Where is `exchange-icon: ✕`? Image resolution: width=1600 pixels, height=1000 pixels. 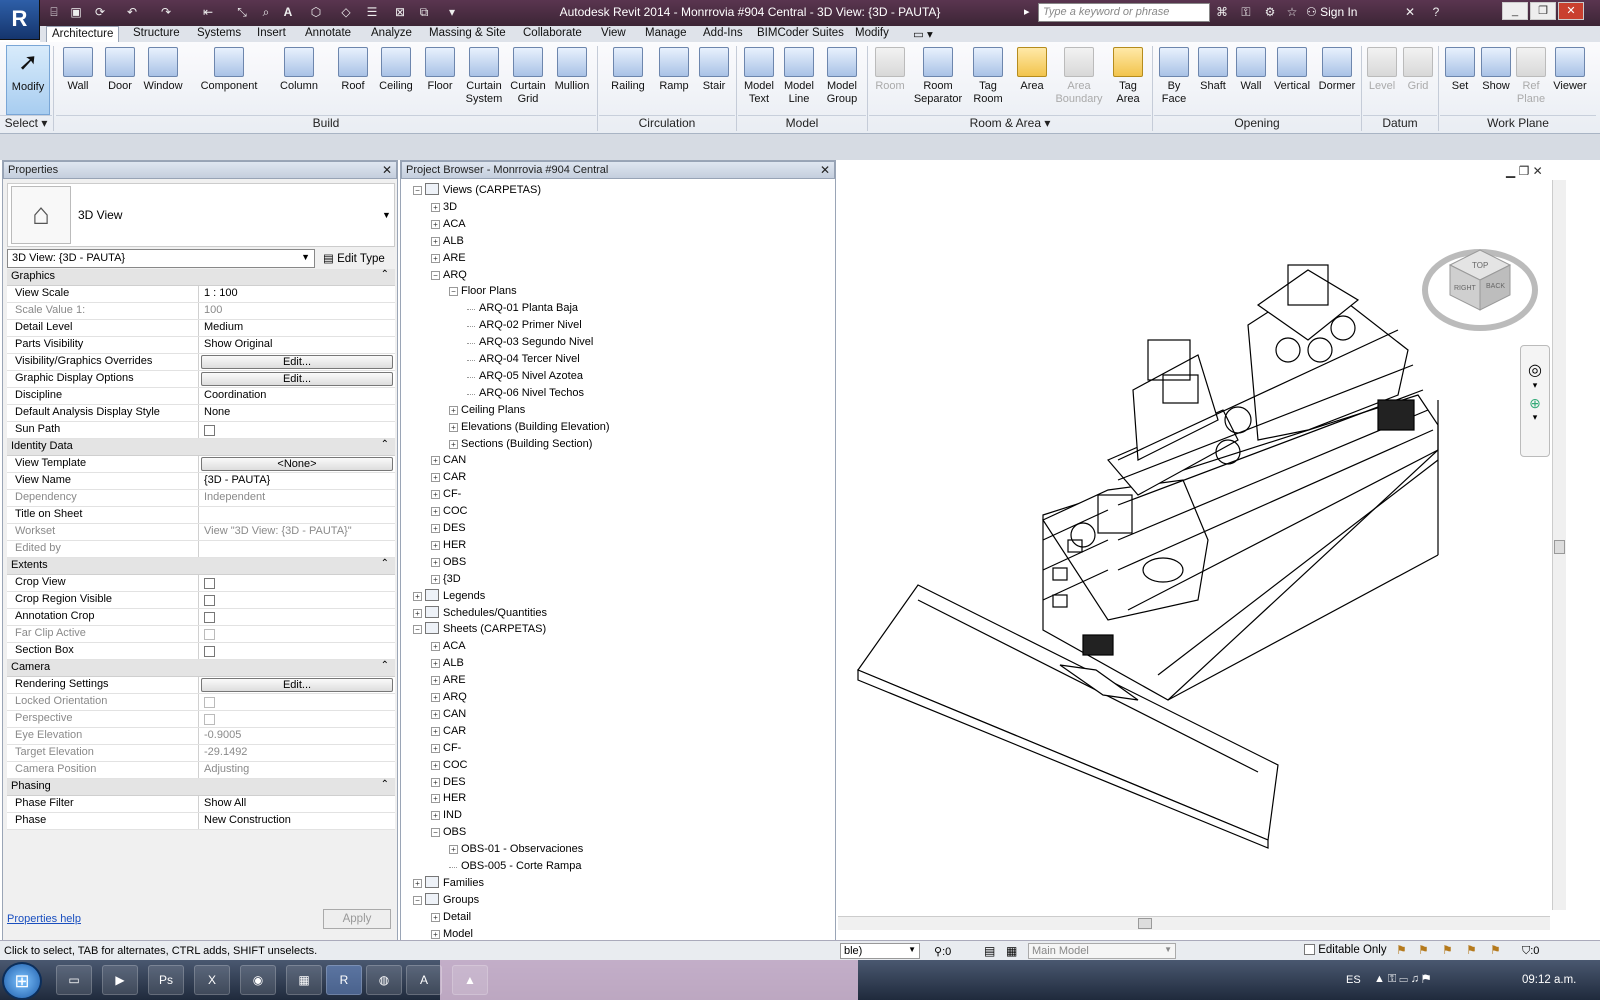 exchange-icon: ✕ is located at coordinates (1410, 12).